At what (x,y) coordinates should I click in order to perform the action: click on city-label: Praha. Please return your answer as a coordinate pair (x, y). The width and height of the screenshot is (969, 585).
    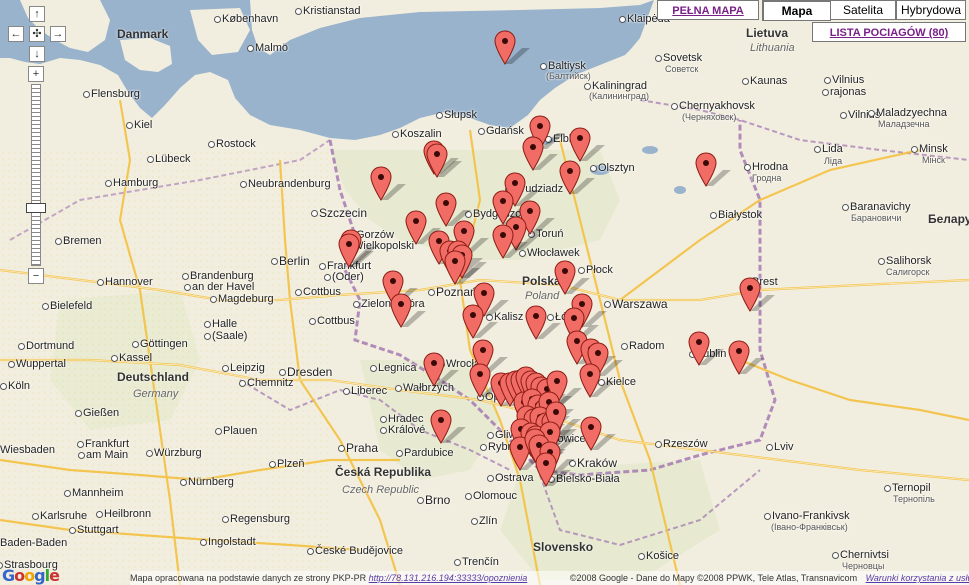
    Looking at the image, I should click on (362, 448).